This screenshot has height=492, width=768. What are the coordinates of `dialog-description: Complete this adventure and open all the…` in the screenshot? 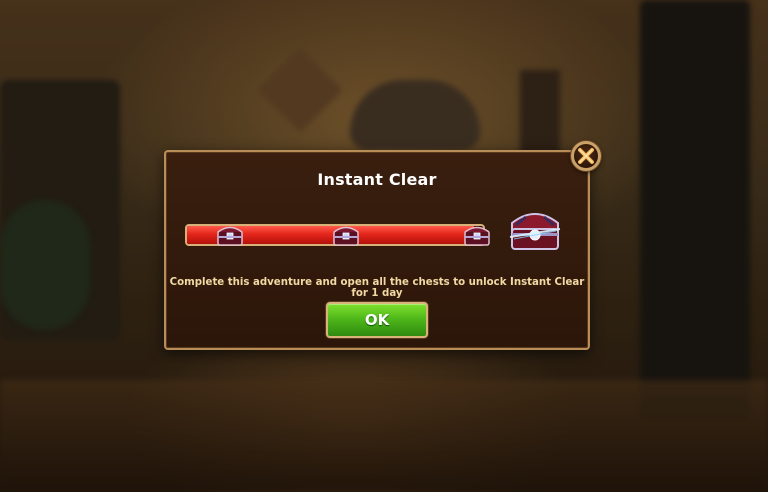 It's located at (377, 288).